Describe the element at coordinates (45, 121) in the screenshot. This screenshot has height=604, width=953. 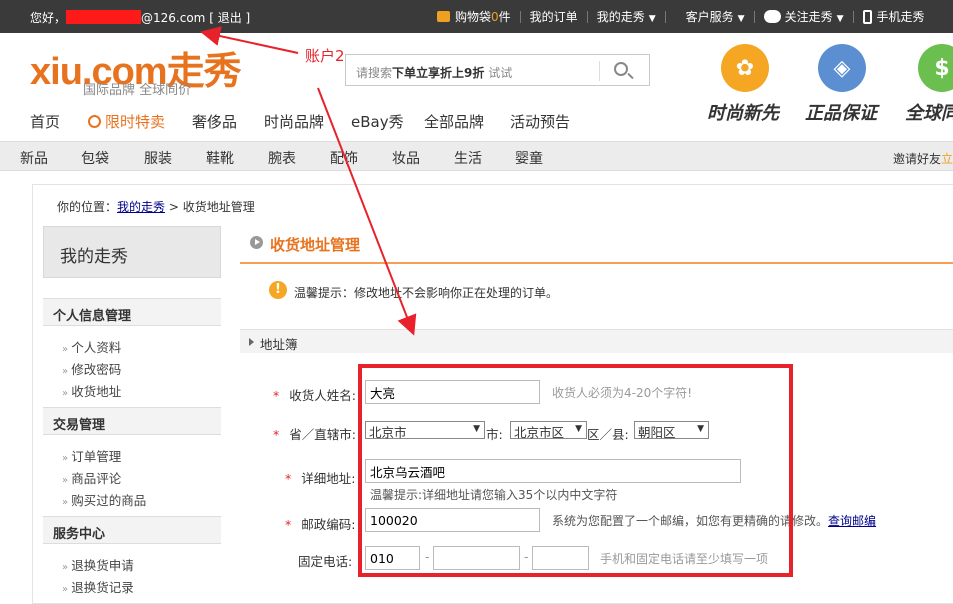
I see `nav-home: 首页` at that location.